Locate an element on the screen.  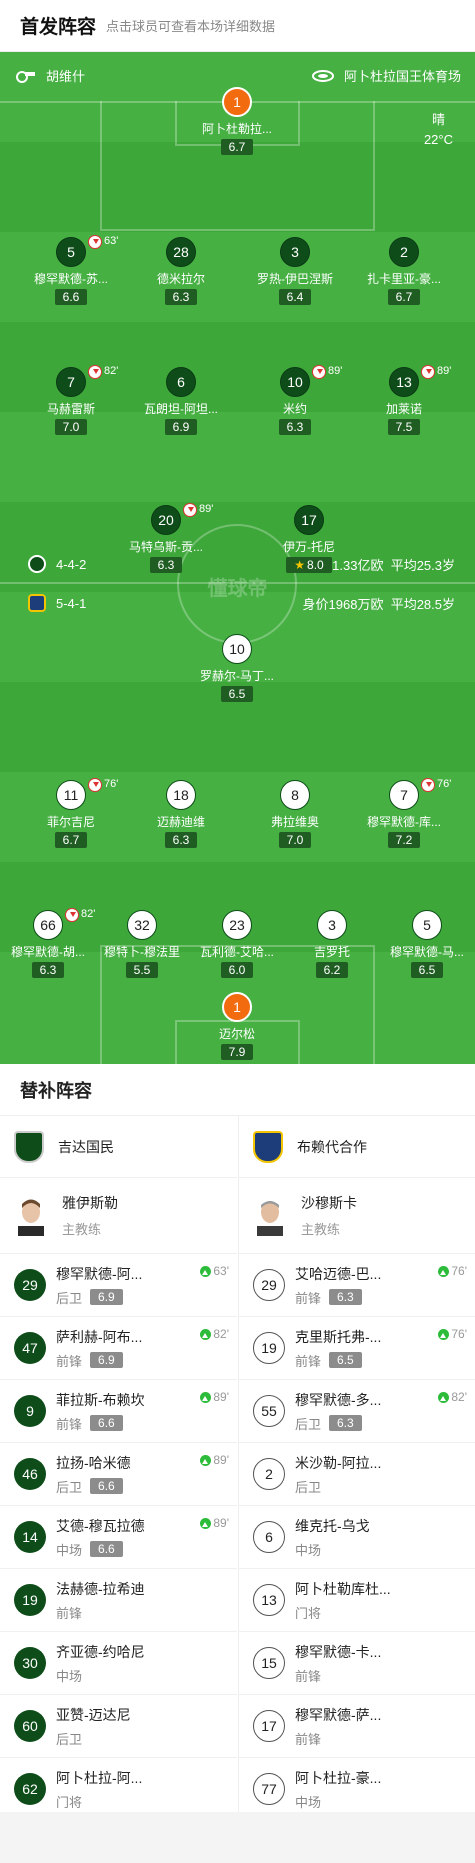
player-rating-value: 8.0 is located at coordinates (315, 565).